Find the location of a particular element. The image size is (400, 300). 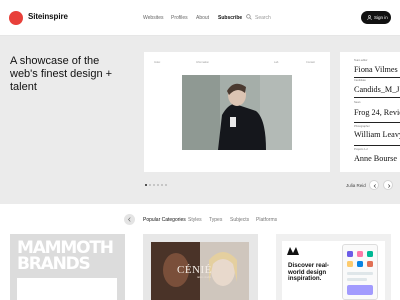

slide-indicator is located at coordinates (160, 186).